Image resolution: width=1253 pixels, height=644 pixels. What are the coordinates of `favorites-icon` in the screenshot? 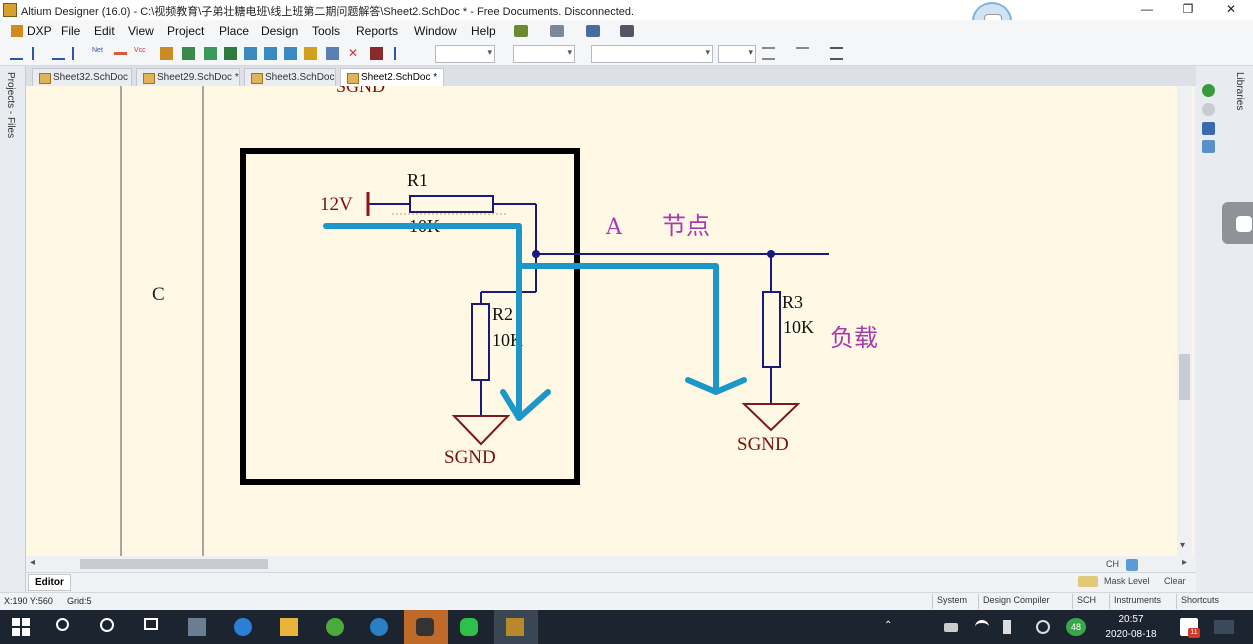 It's located at (1208, 146).